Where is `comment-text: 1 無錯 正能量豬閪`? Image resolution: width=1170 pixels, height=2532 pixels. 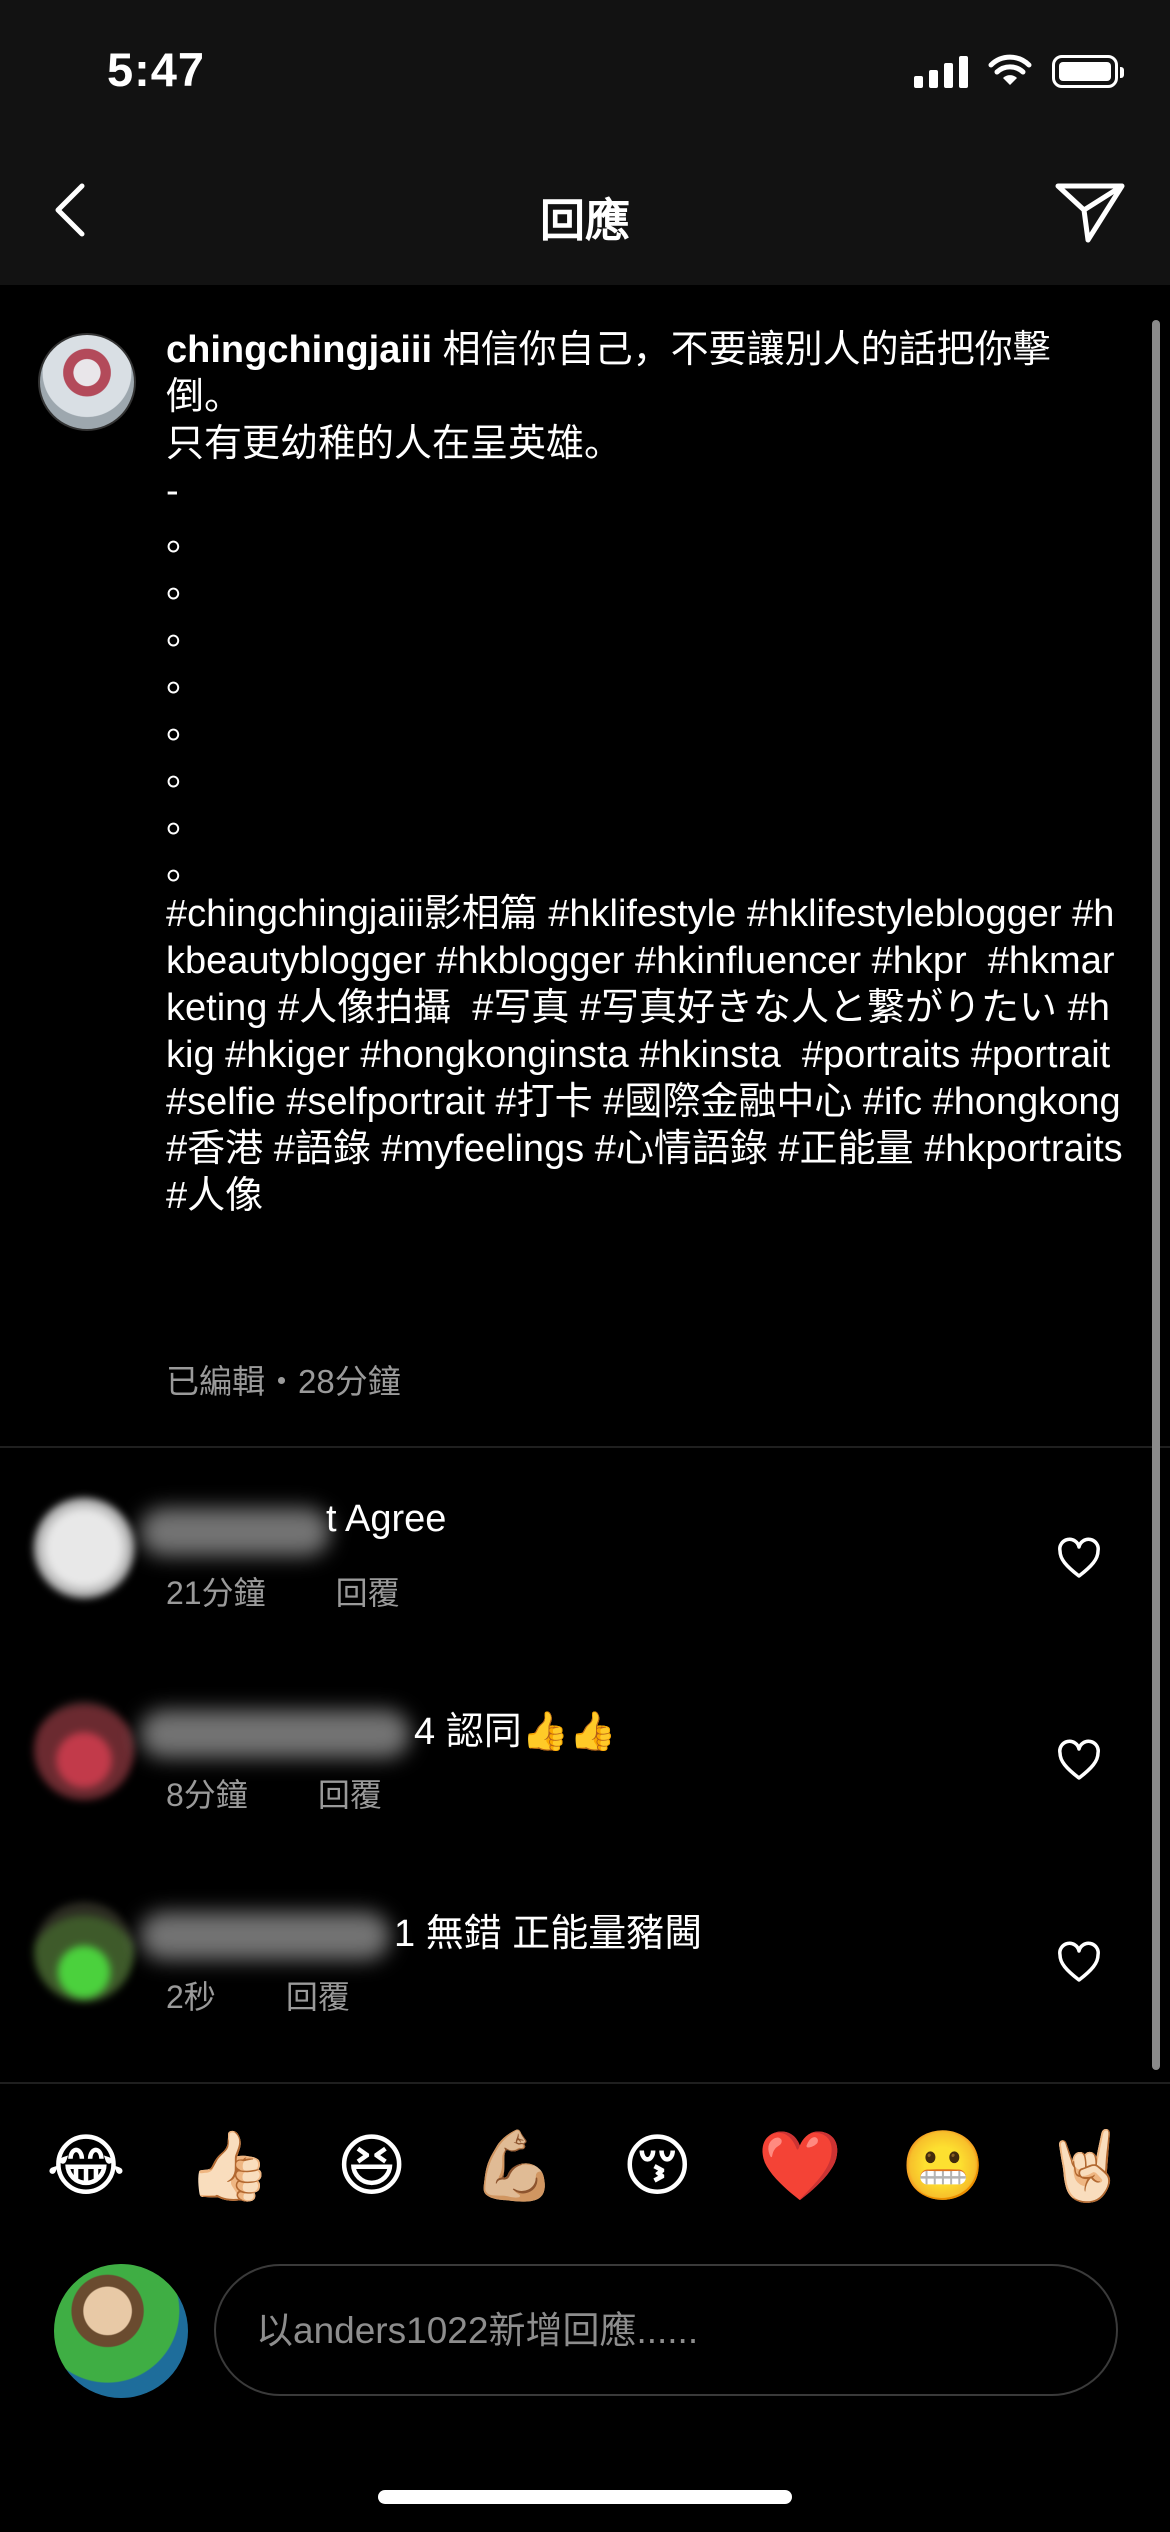
comment-text: 1 無錯 正能量豬閪 is located at coordinates (548, 1934).